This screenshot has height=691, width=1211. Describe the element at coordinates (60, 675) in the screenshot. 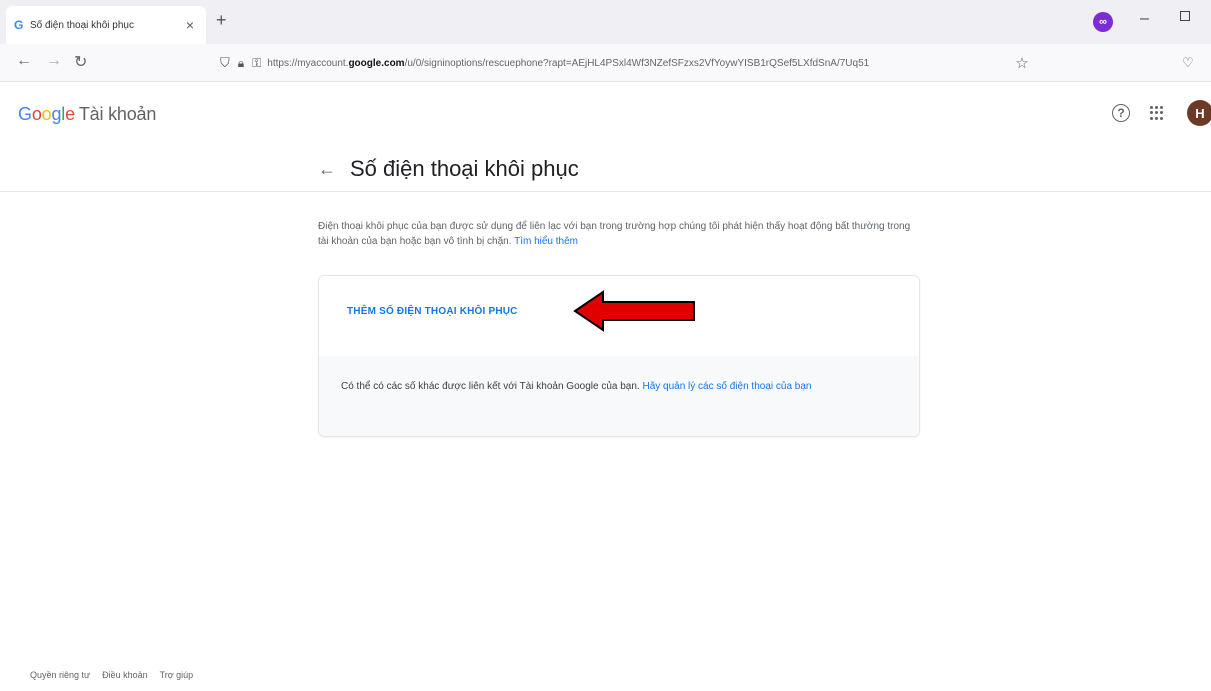

I see `footer-privacy-link: Quyền riêng tư` at that location.